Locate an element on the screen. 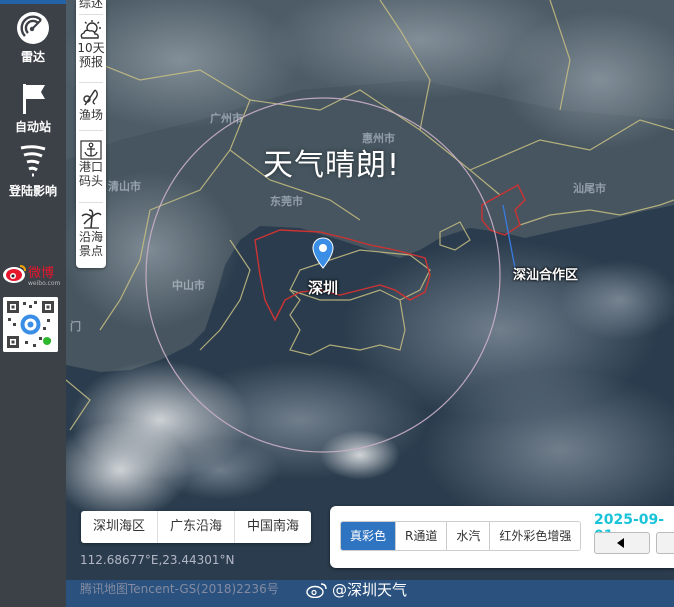 The image size is (674, 607). sidebar-item-radar: 雷达 is located at coordinates (33, 37).